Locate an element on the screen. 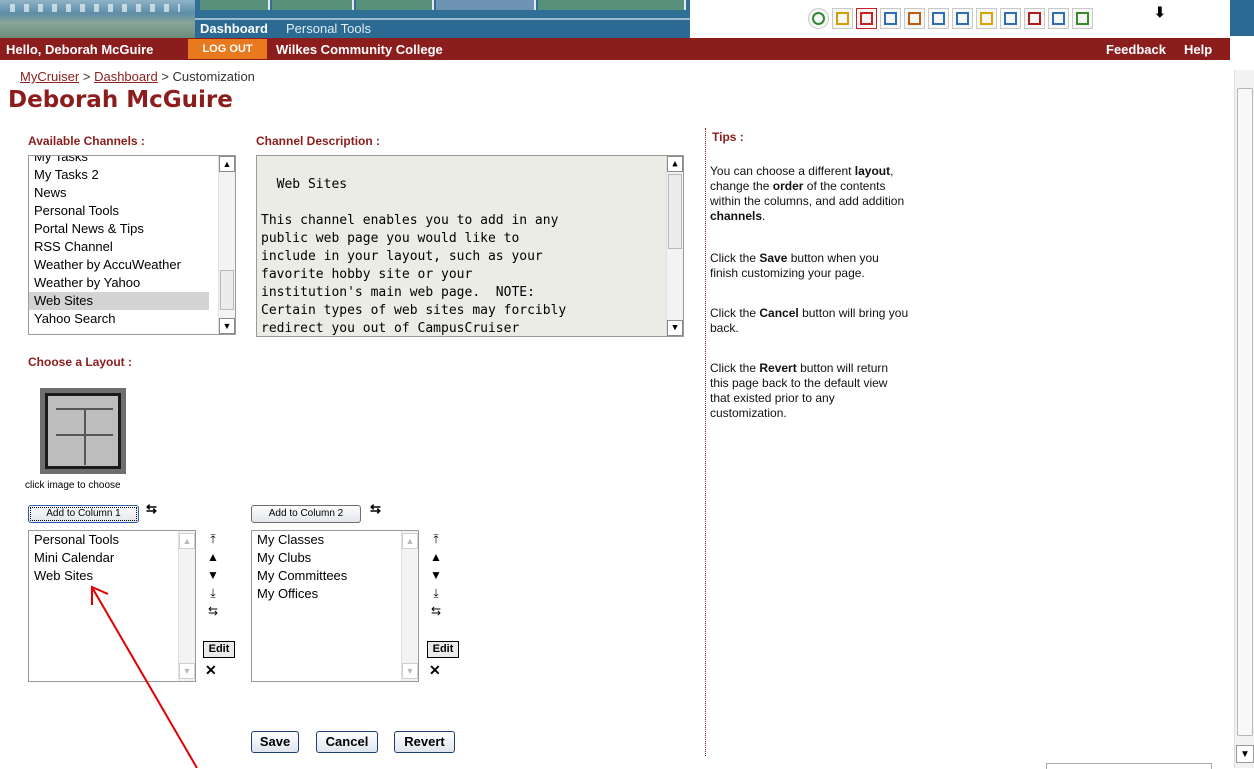 The image size is (1254, 769). scroll-down-icon: ▼ is located at coordinates (1245, 754).